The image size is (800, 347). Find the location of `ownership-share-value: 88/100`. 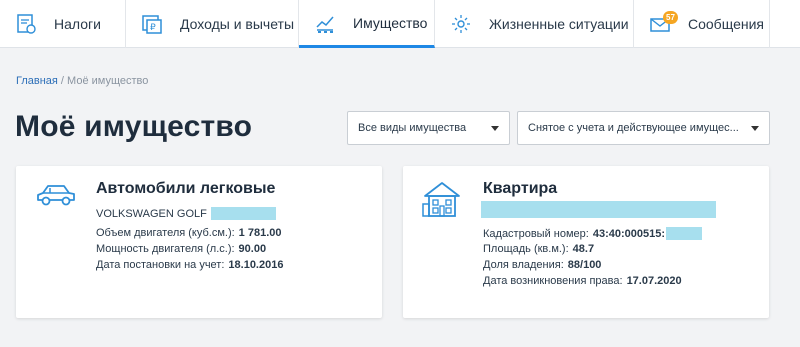

ownership-share-value: 88/100 is located at coordinates (584, 265).